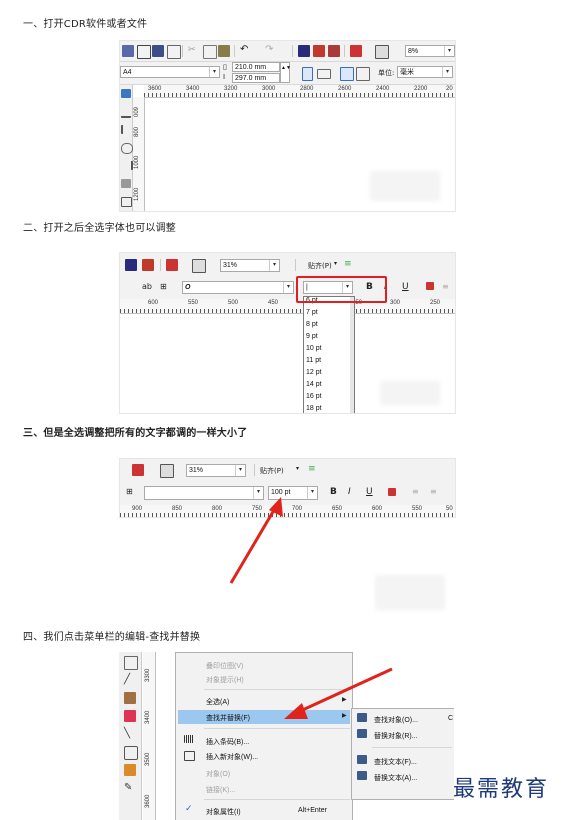 The width and height of the screenshot is (573, 820). What do you see at coordinates (256, 78) in the screenshot?
I see `page-height-input: 297.0 mm` at bounding box center [256, 78].